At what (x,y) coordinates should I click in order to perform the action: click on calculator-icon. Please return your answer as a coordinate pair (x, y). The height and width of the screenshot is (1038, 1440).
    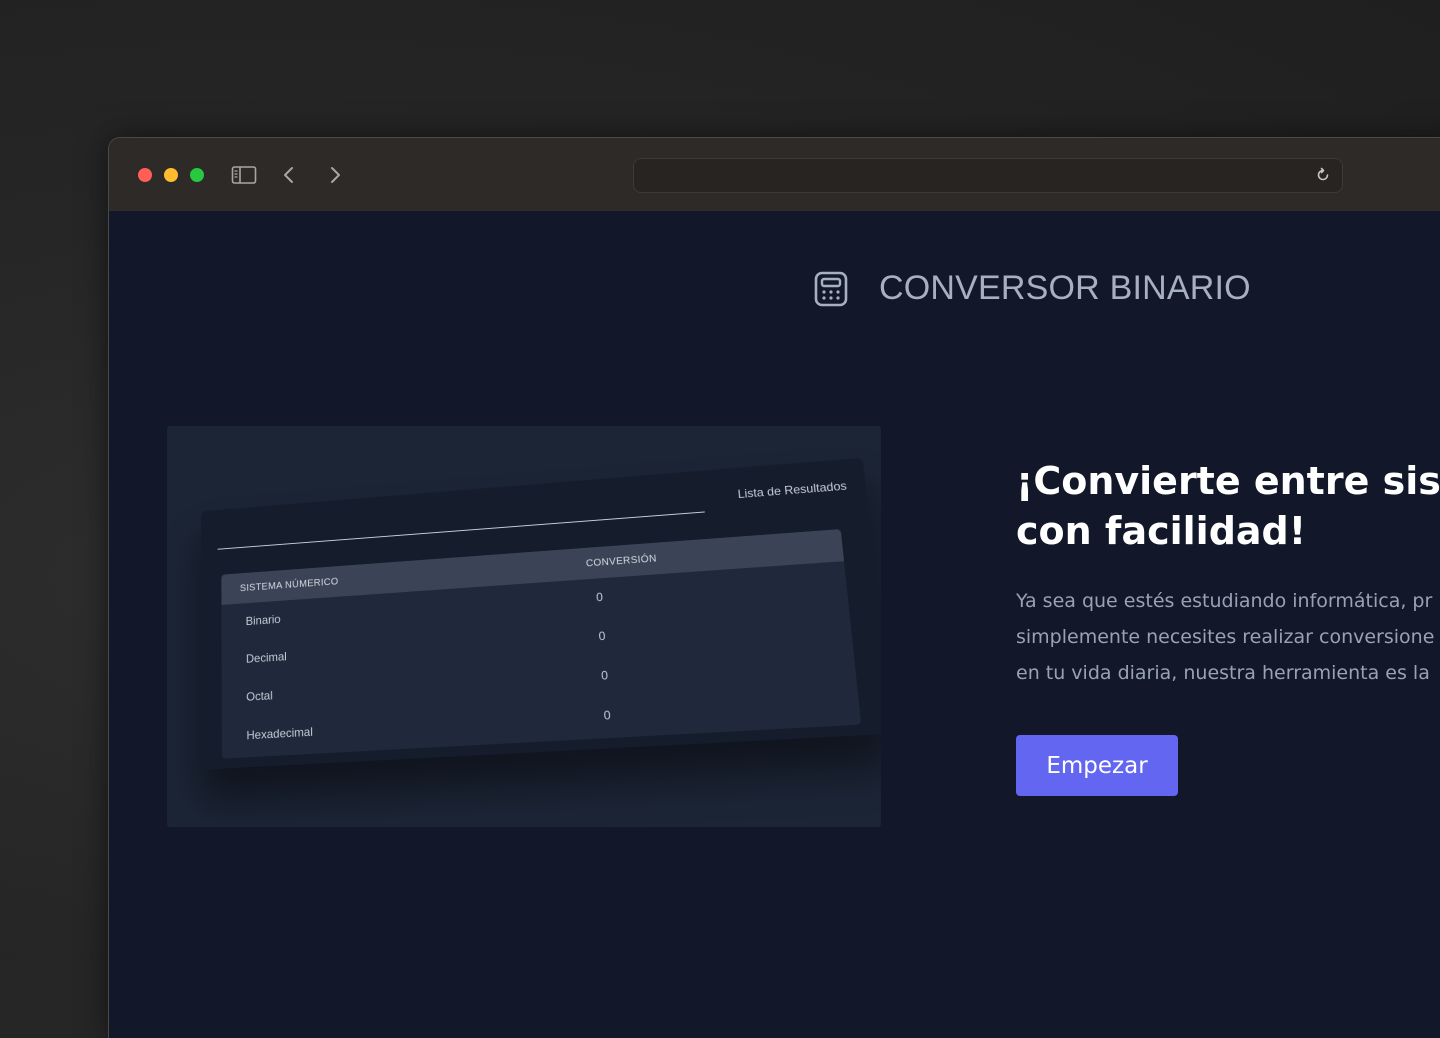
    Looking at the image, I should click on (831, 289).